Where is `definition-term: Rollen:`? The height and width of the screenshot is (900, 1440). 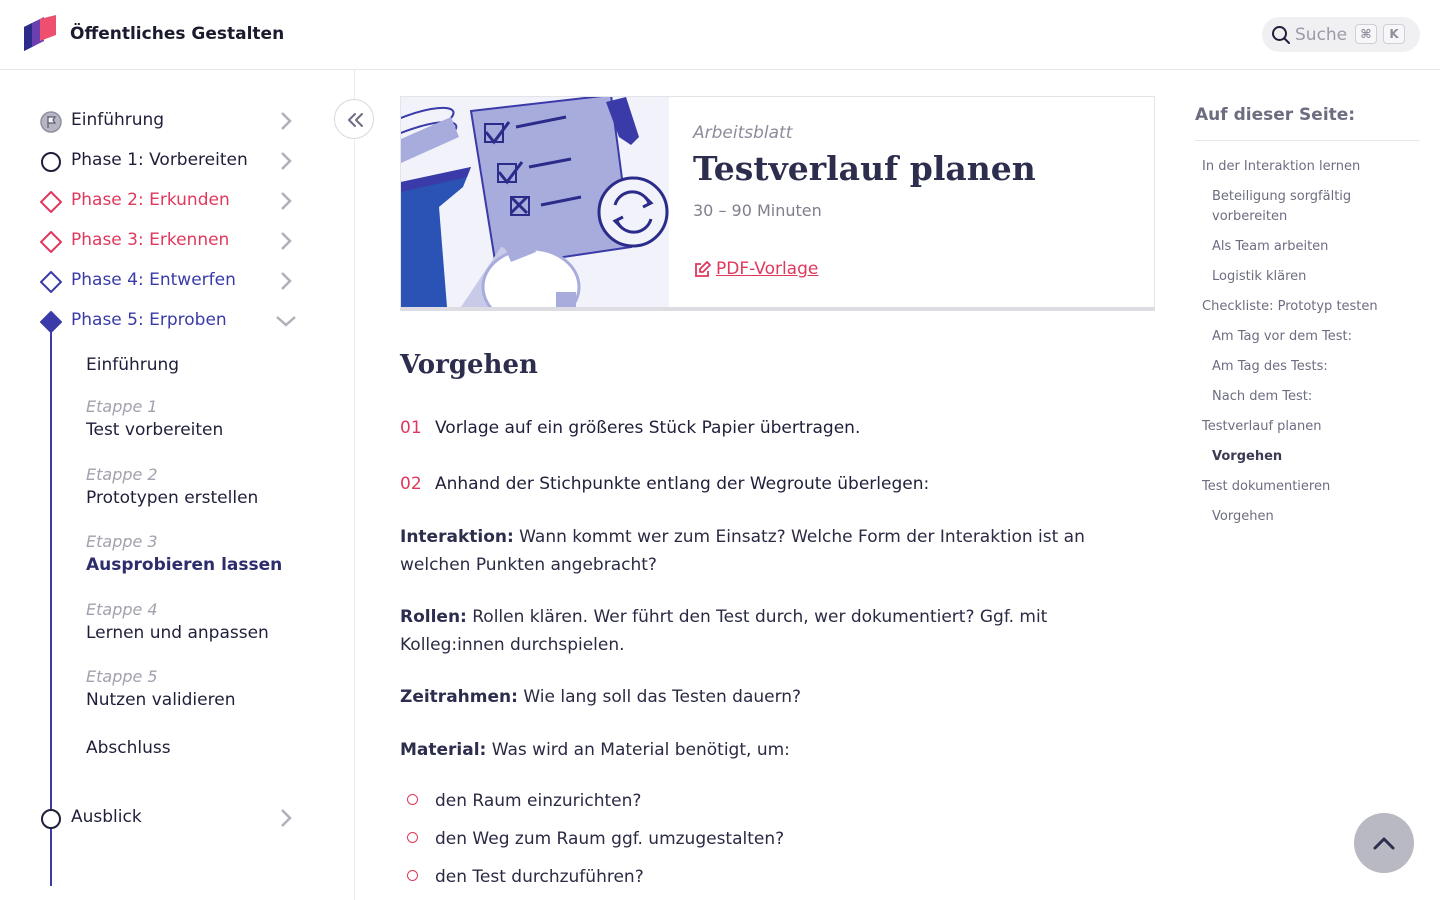
definition-term: Rollen: is located at coordinates (433, 617).